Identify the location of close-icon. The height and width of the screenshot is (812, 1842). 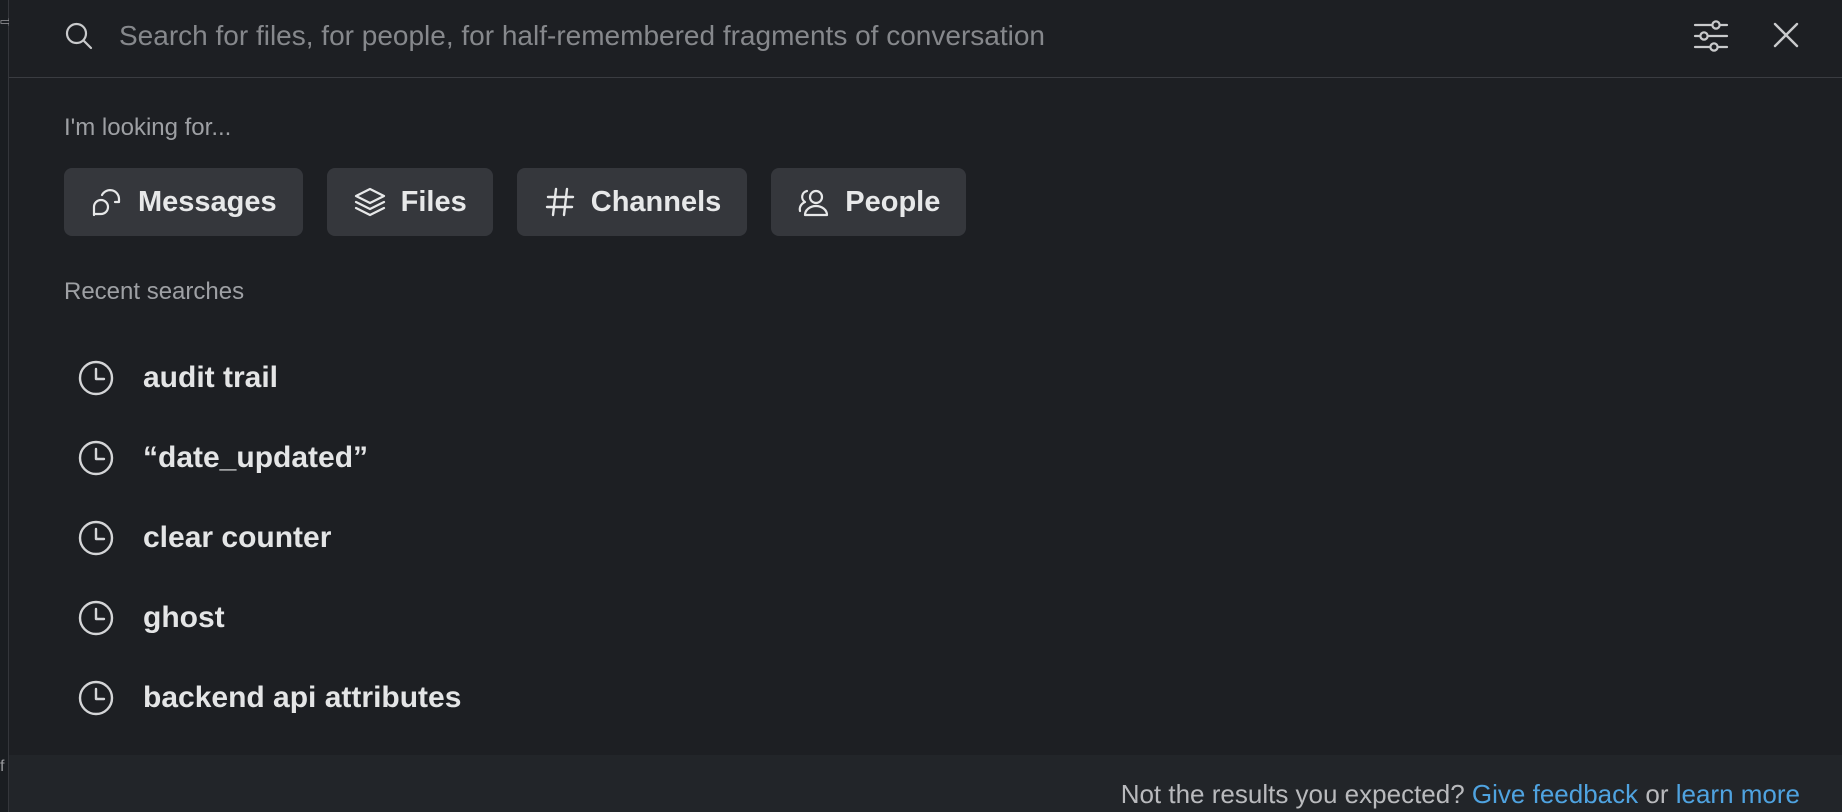
(1786, 35).